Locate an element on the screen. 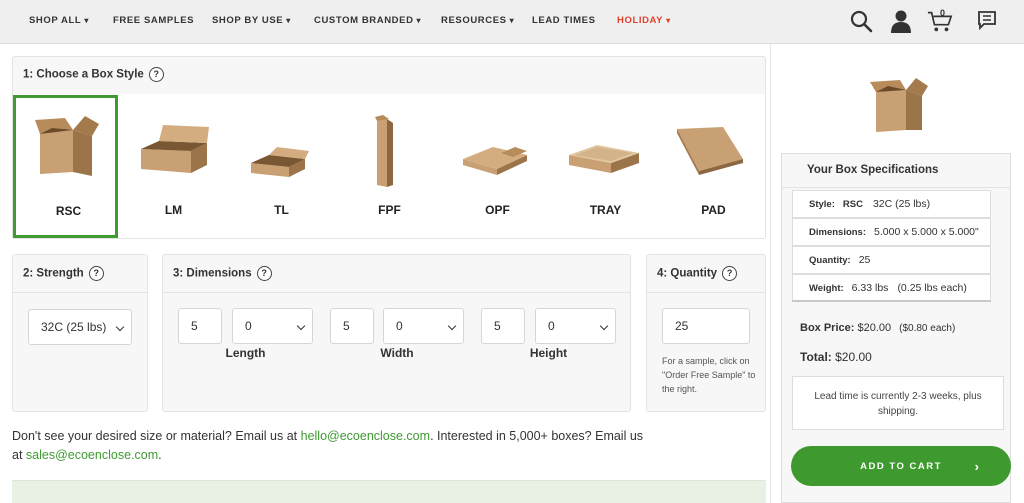 The image size is (1024, 503). style-label-lm: LM is located at coordinates (173, 210).